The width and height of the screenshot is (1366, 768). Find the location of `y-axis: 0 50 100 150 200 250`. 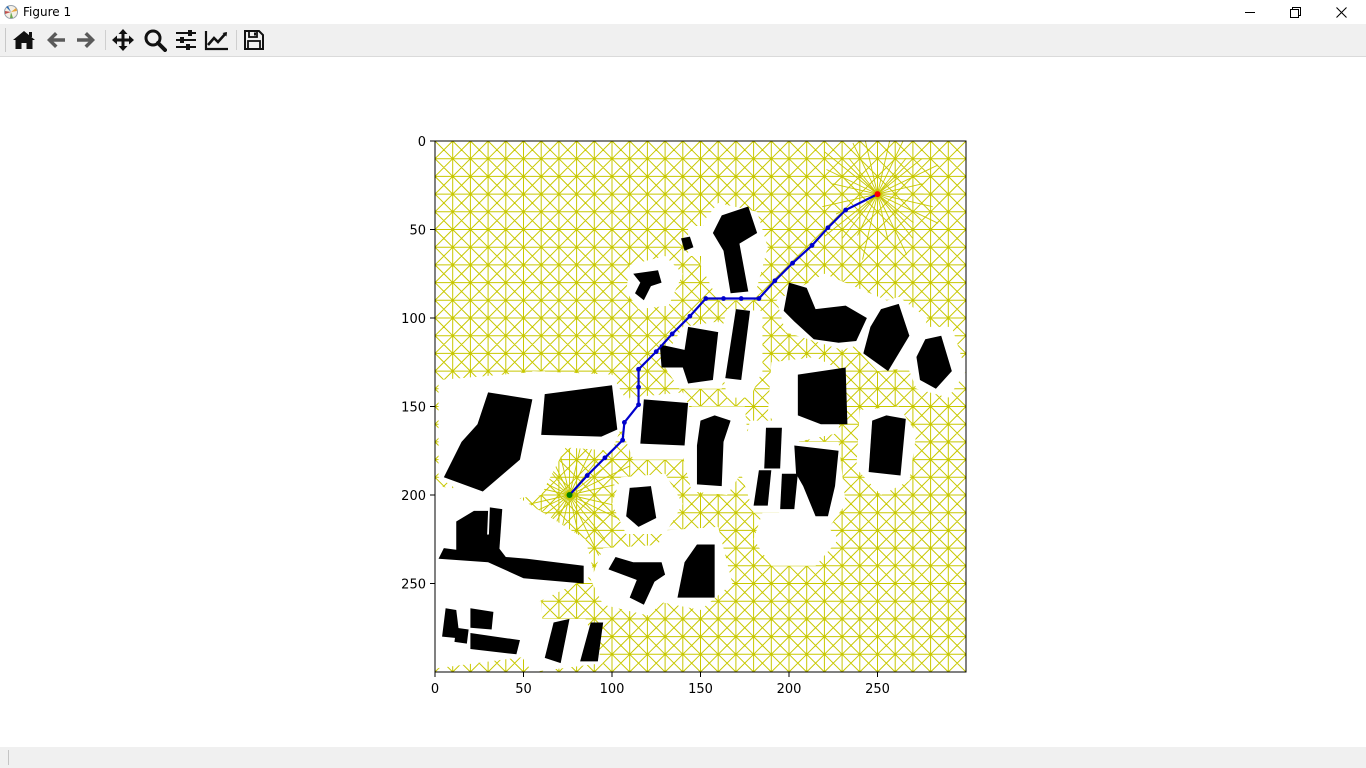

y-axis: 0 50 100 150 200 250 is located at coordinates (418, 364).